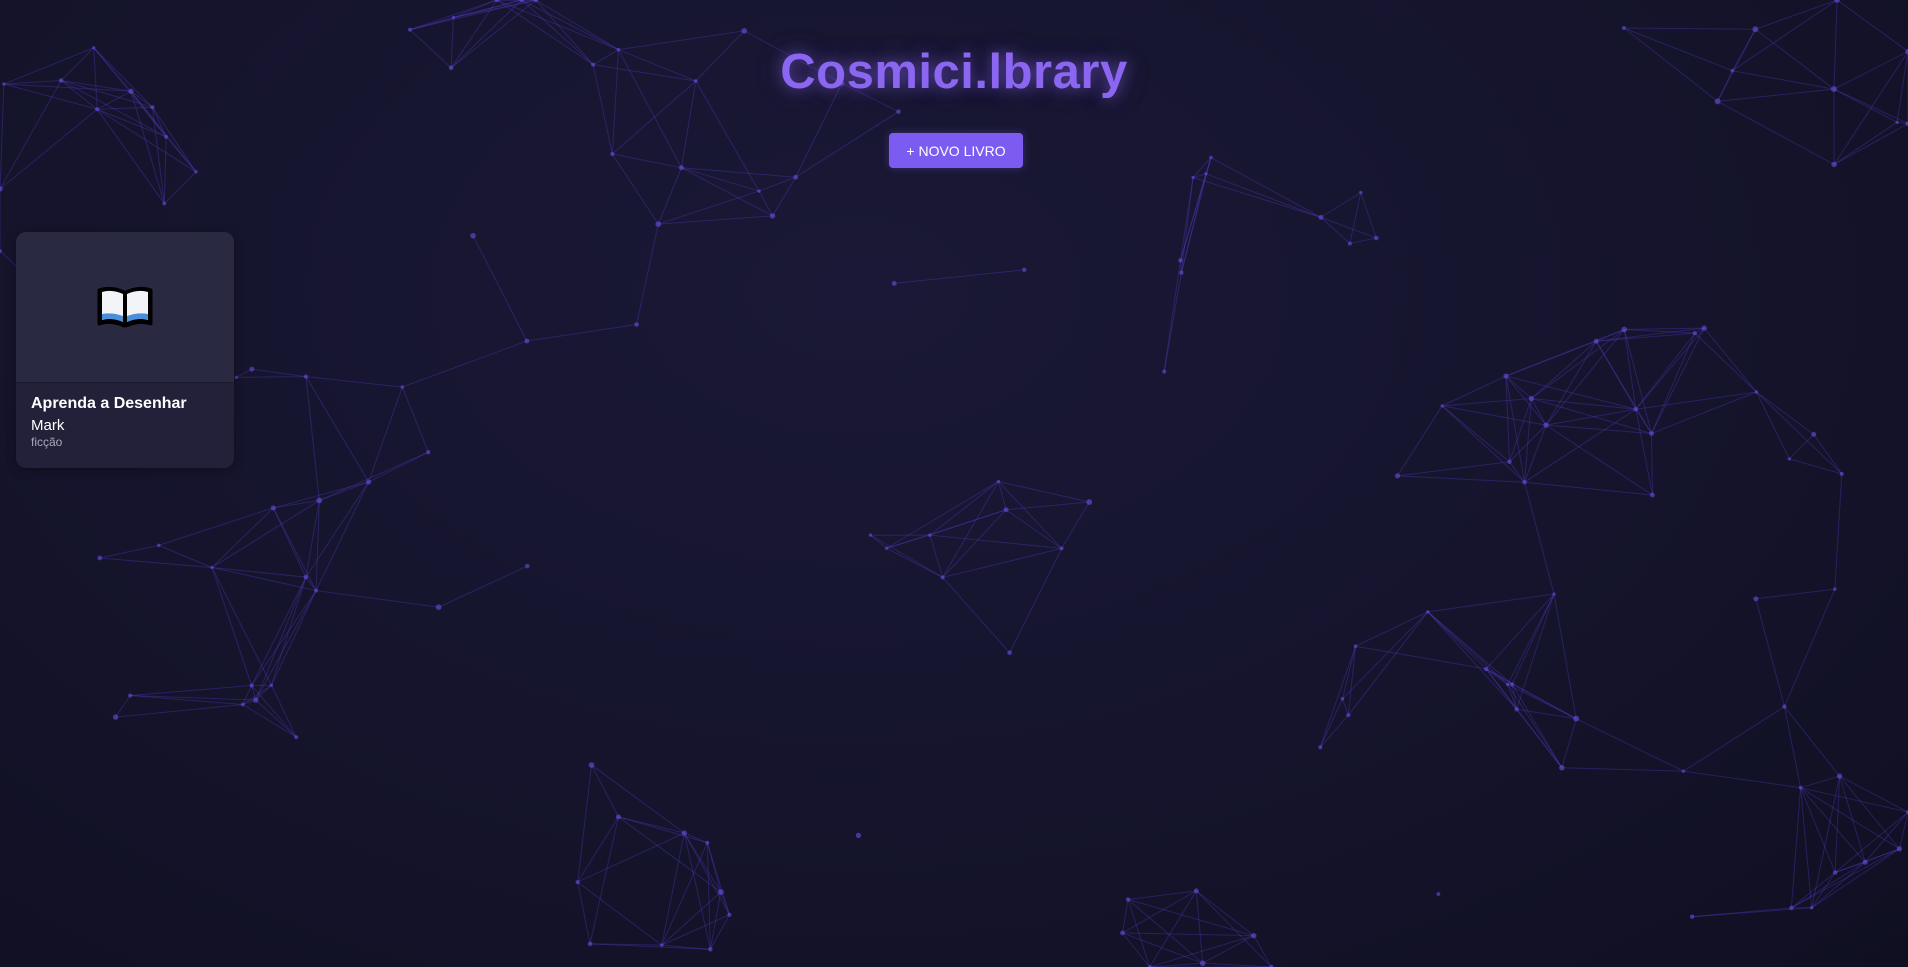  What do you see at coordinates (125, 416) in the screenshot?
I see `book-info: Aprenda a Desenhar Mark ficção` at bounding box center [125, 416].